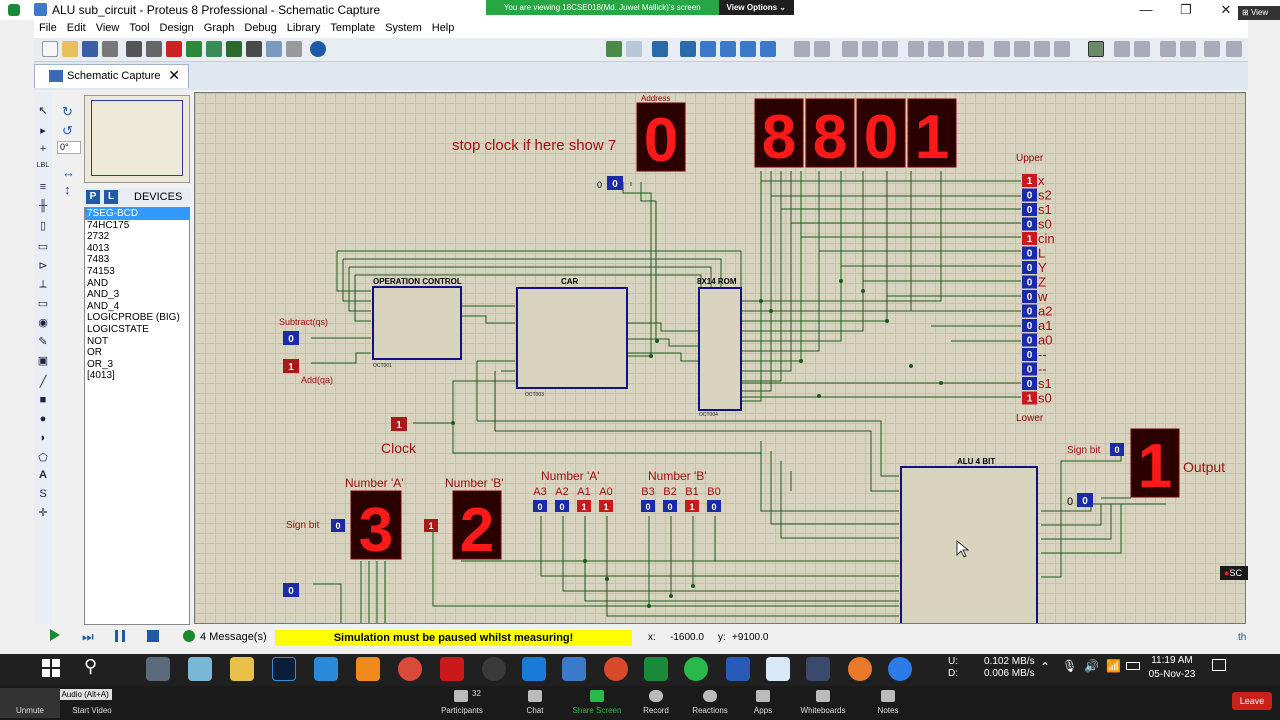 The height and width of the screenshot is (720, 1280). I want to click on device-list-item: LOGICSTATE, so click(137, 330).